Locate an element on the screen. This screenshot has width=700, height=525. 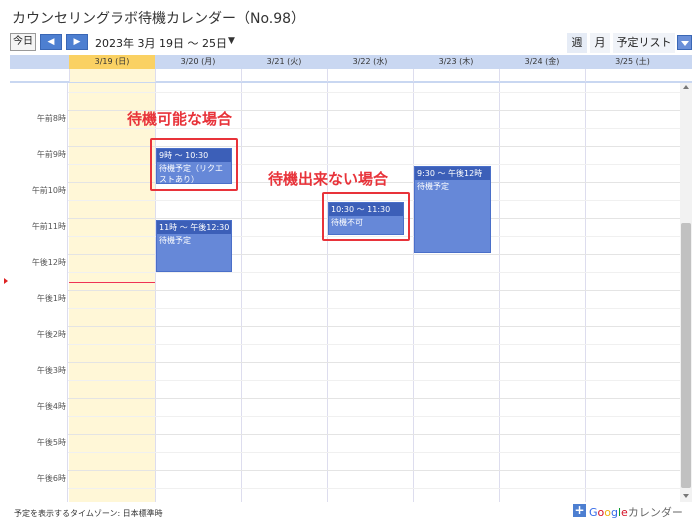
scroll-up-arrow-icon is located at coordinates (686, 87).